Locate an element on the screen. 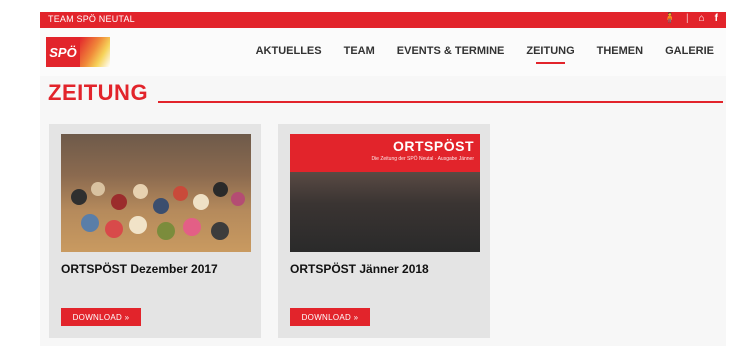  accessibility-icon: 🧍 is located at coordinates (670, 18).